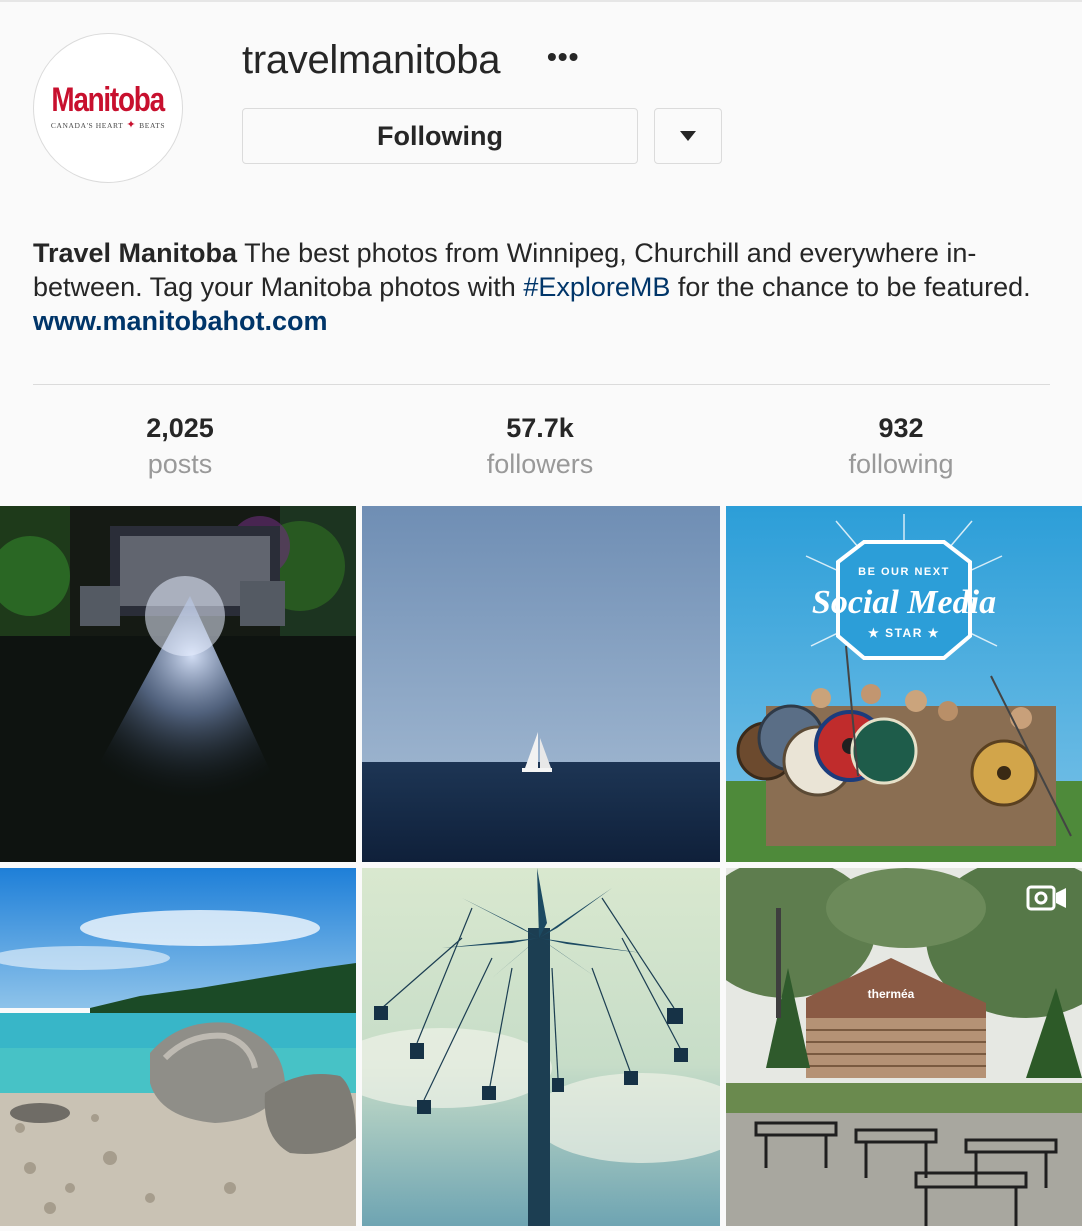 Image resolution: width=1082 pixels, height=1231 pixels. Describe the element at coordinates (440, 136) in the screenshot. I see `following-button: Following` at that location.